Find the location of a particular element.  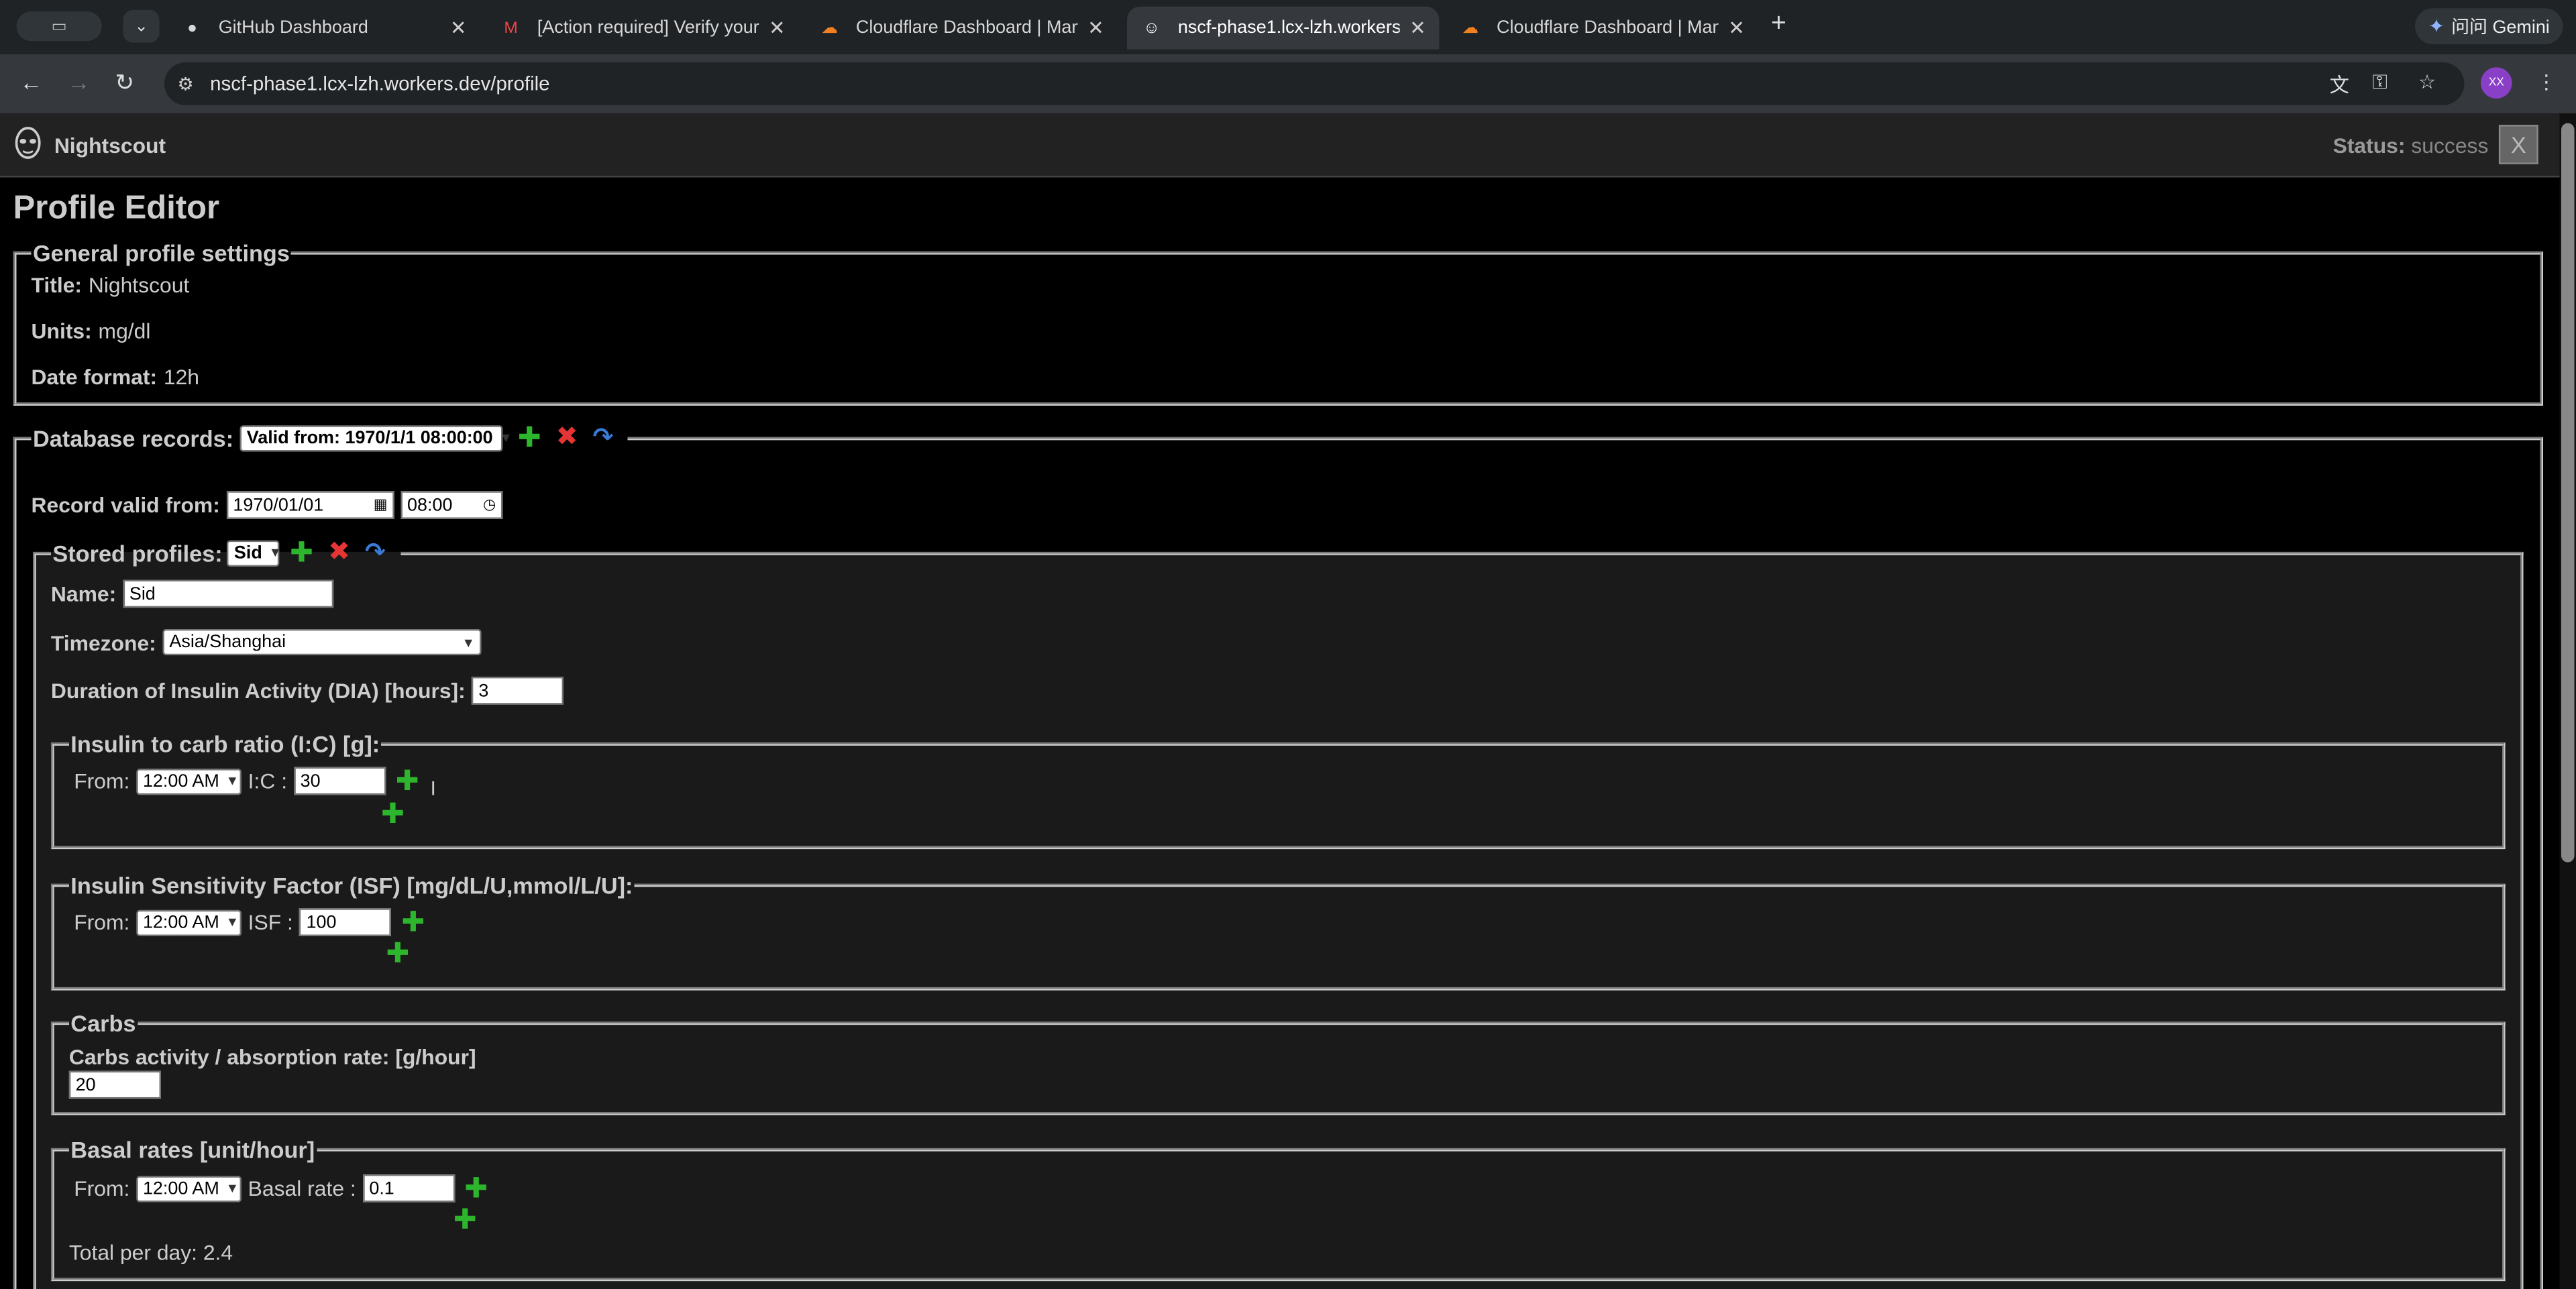

new-tab-button: + is located at coordinates (1778, 25).